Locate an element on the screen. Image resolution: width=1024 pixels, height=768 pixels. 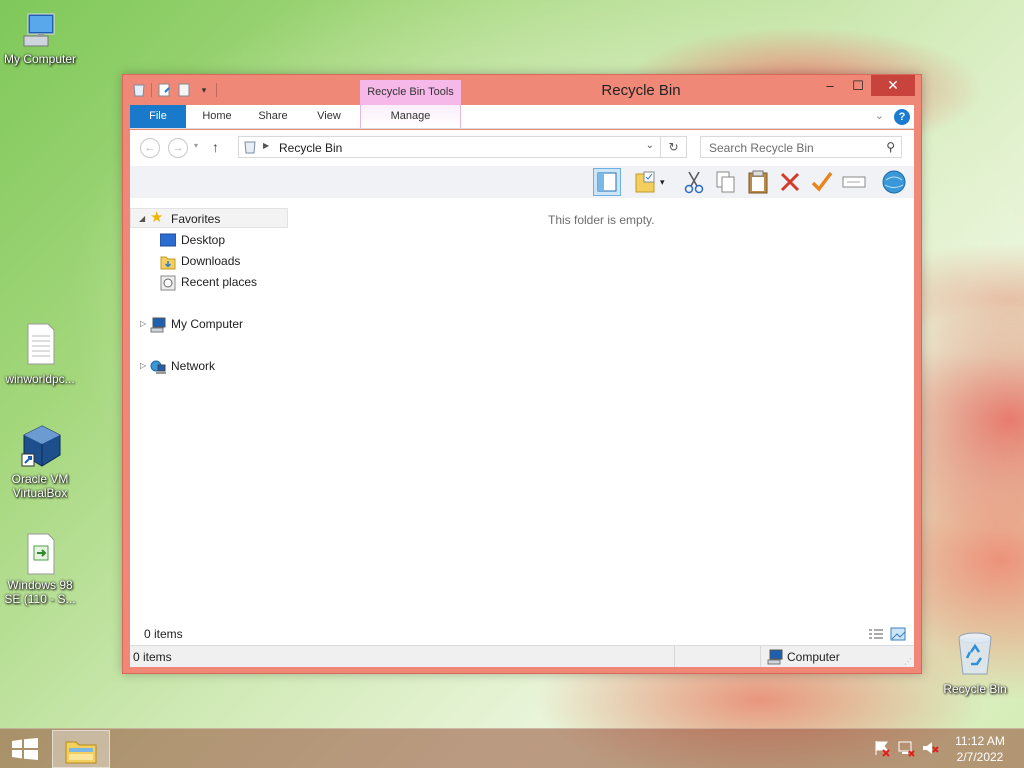
address-path: Recycle Bin is located at coordinates (310, 148).